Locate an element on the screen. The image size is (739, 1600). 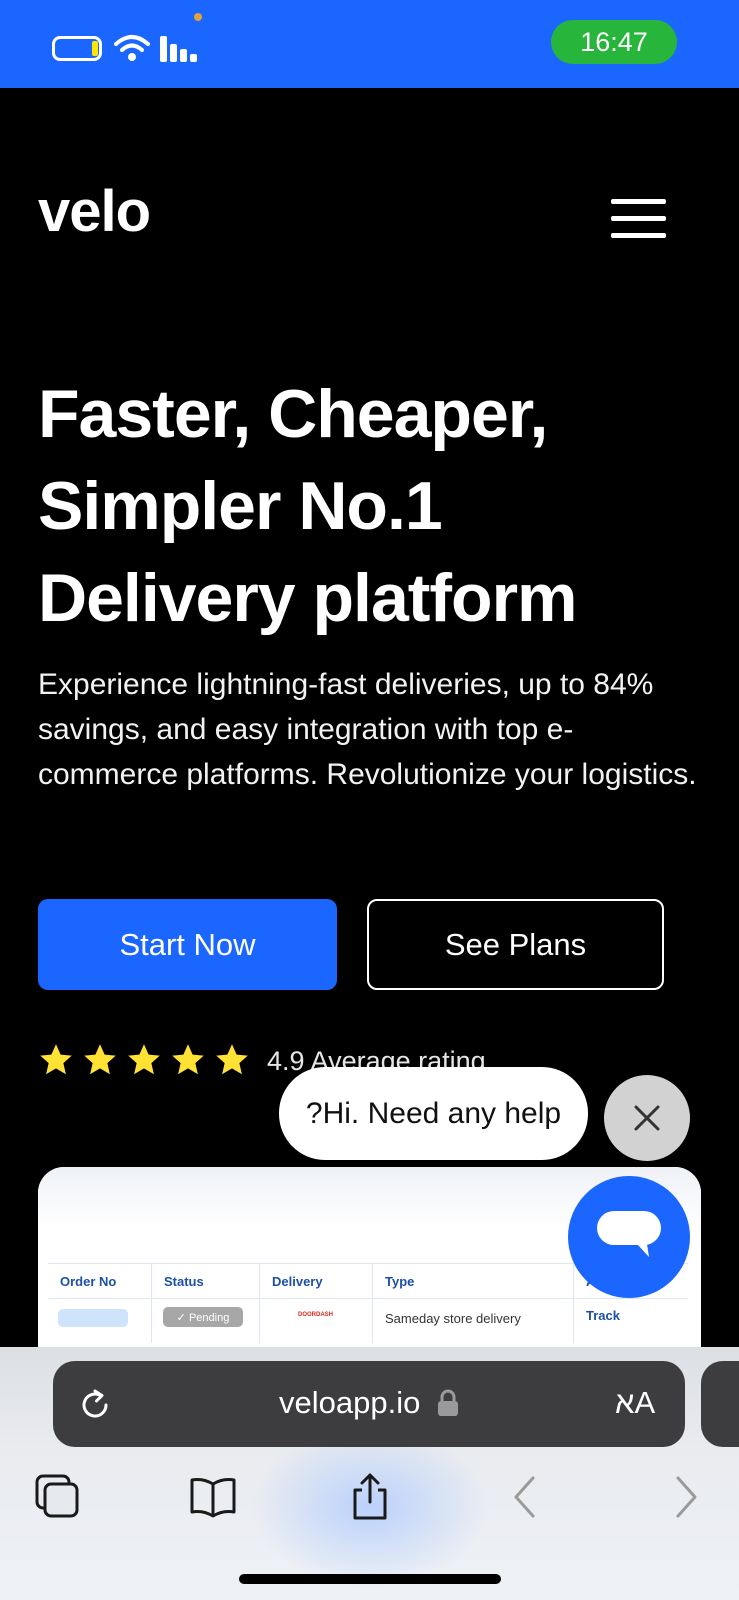
share-icon is located at coordinates (370, 1497).